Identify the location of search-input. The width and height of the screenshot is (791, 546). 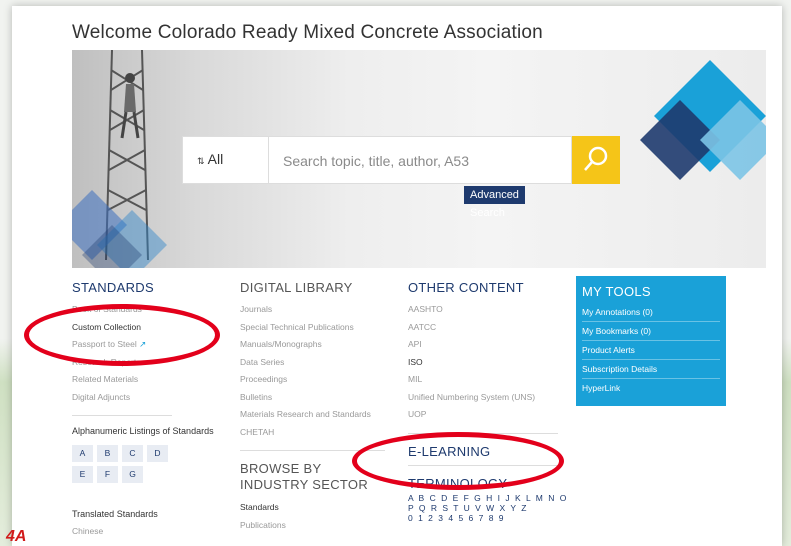
(425, 161).